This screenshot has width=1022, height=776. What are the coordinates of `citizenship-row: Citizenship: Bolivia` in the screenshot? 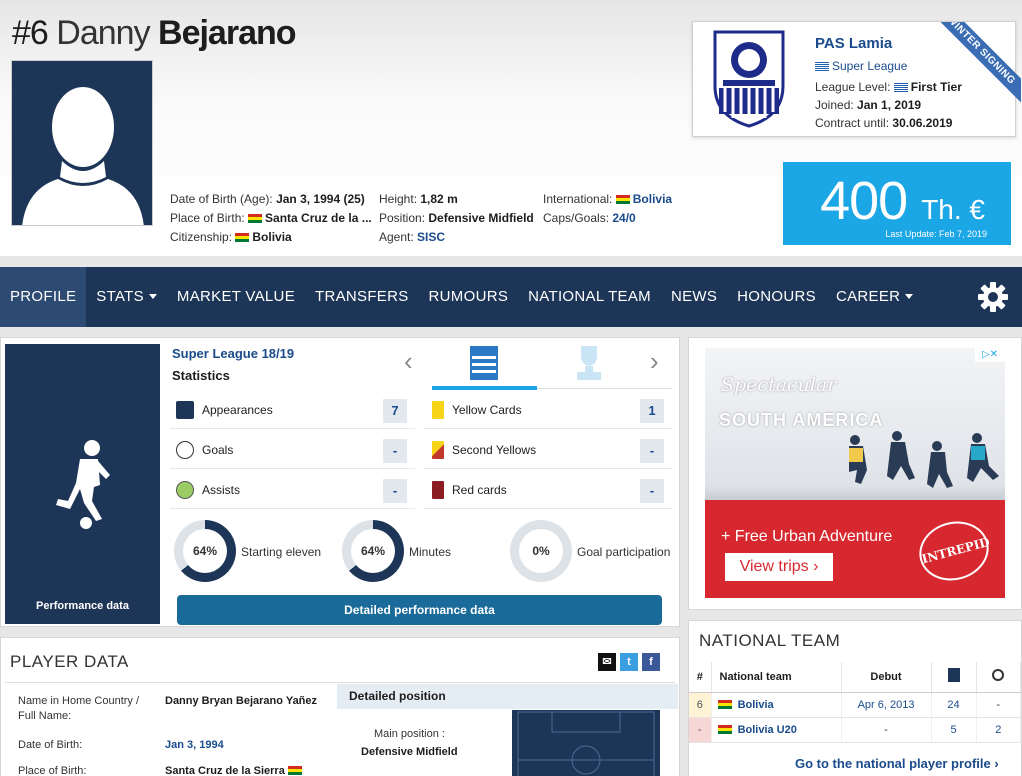 It's located at (231, 237).